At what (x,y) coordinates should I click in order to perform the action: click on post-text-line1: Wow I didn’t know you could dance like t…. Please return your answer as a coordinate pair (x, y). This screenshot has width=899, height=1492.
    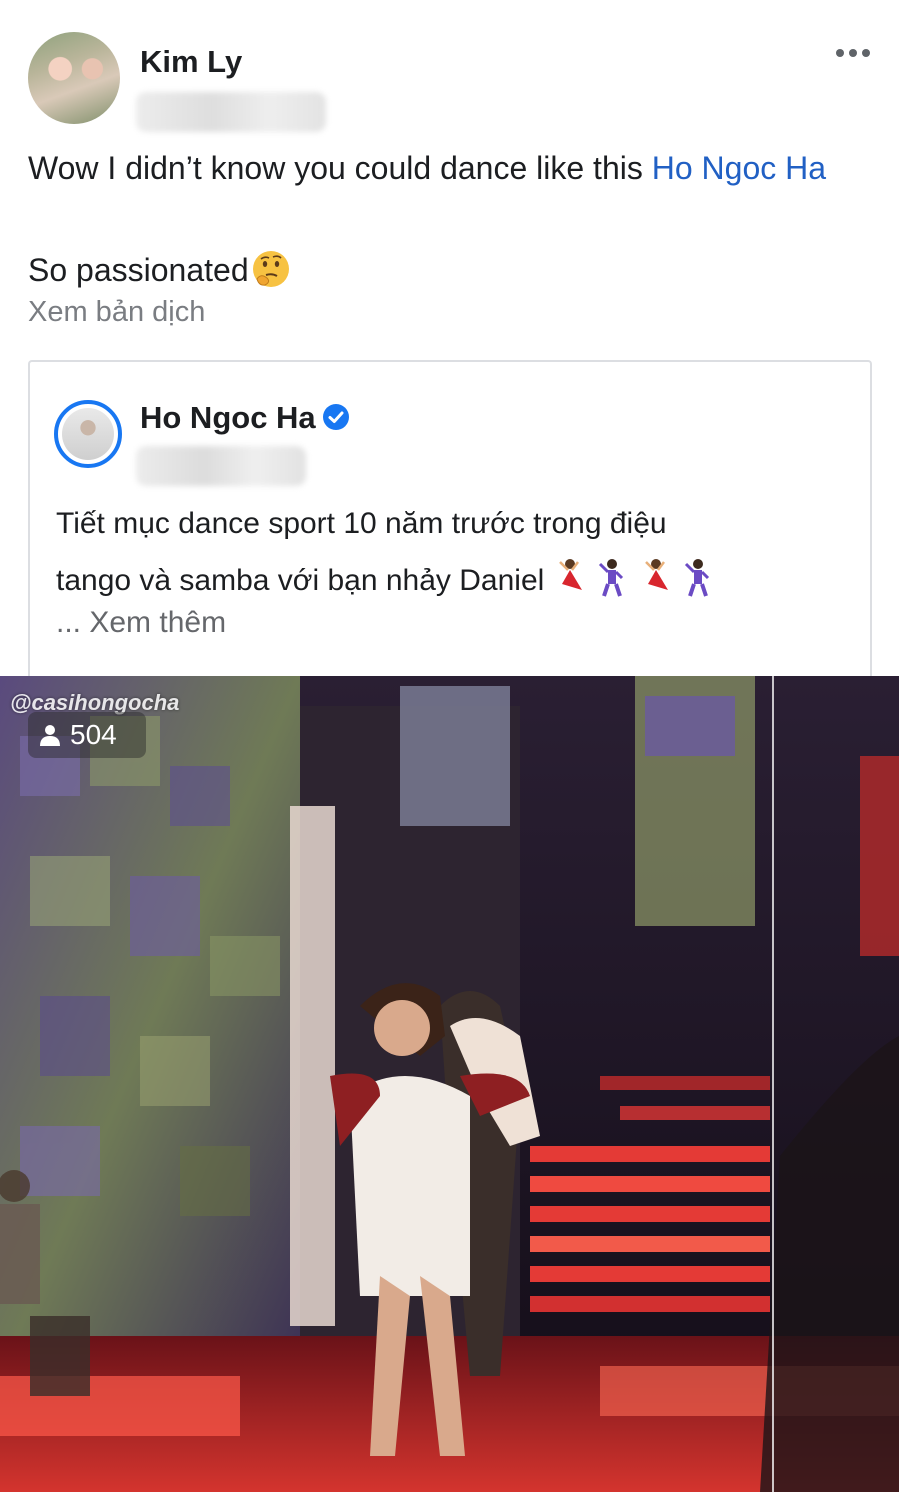
    Looking at the image, I should click on (340, 168).